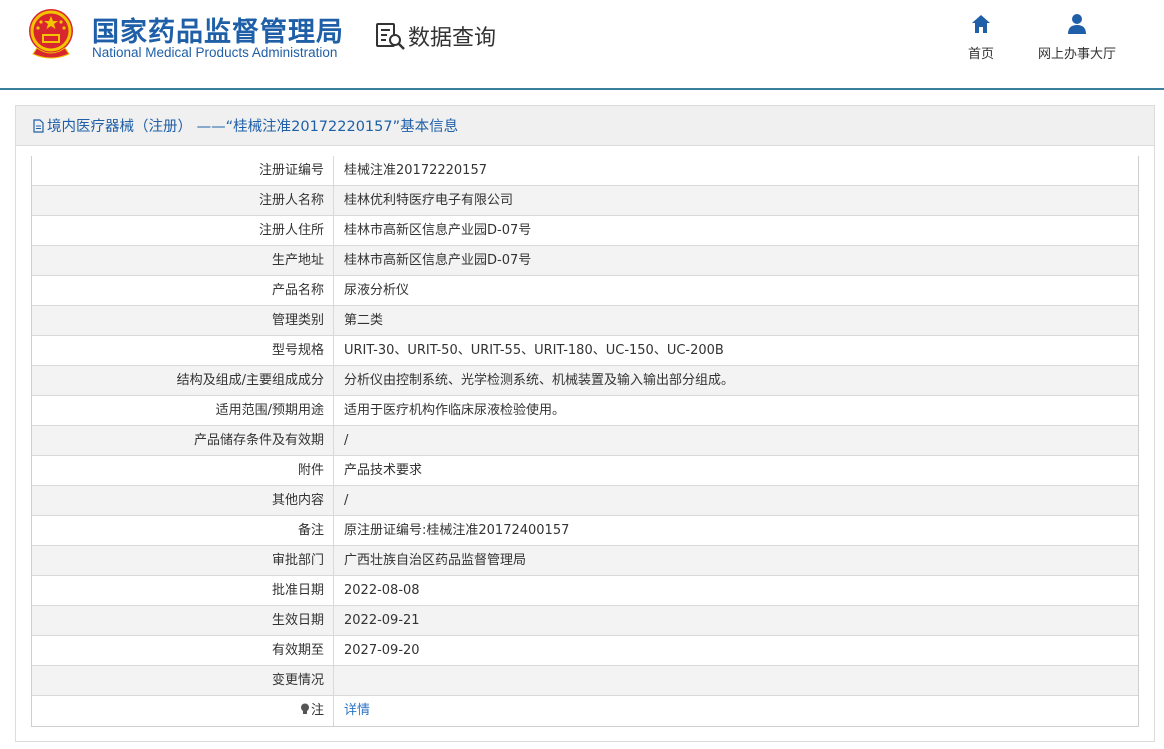  Describe the element at coordinates (435, 560) in the screenshot. I see `row-value: 广西壮族自治区药品监督管理局` at that location.